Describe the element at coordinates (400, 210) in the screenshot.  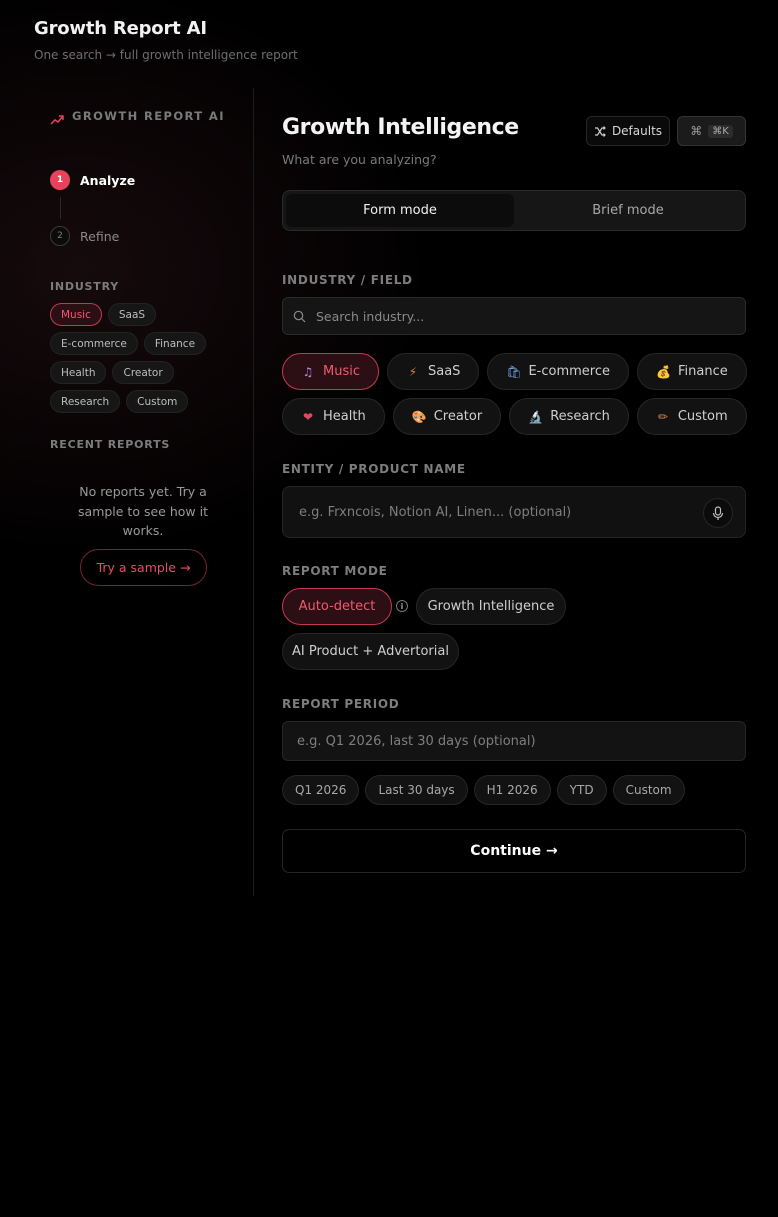
I see `tab-form-mode: Form mode` at that location.